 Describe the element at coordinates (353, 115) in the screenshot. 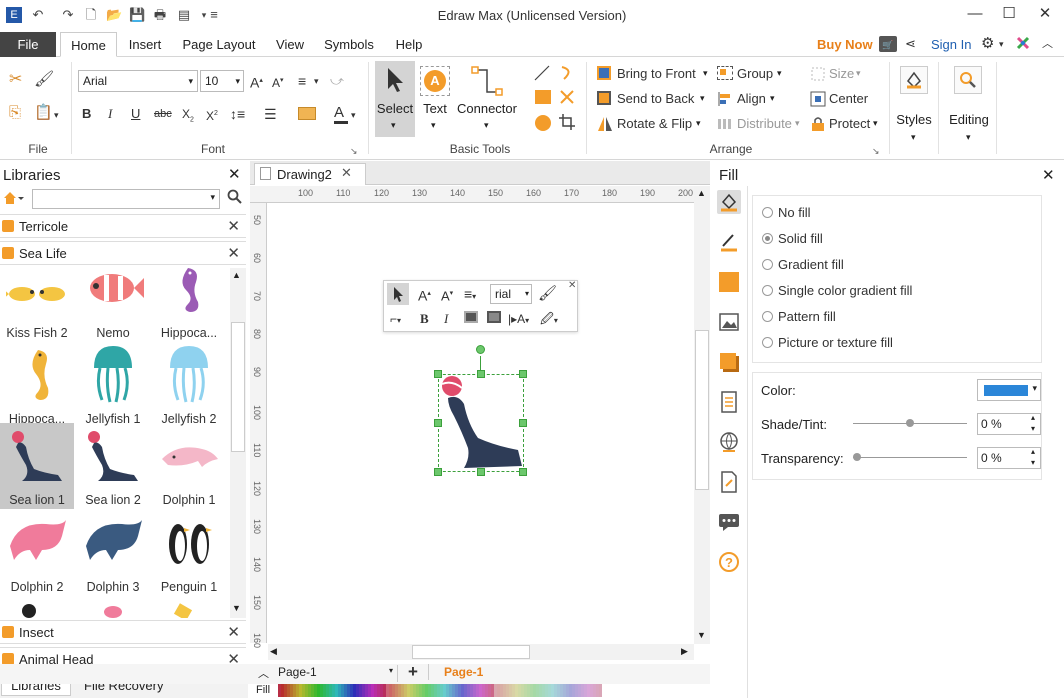

I see `font-color-dropdown-icon: ▾` at that location.